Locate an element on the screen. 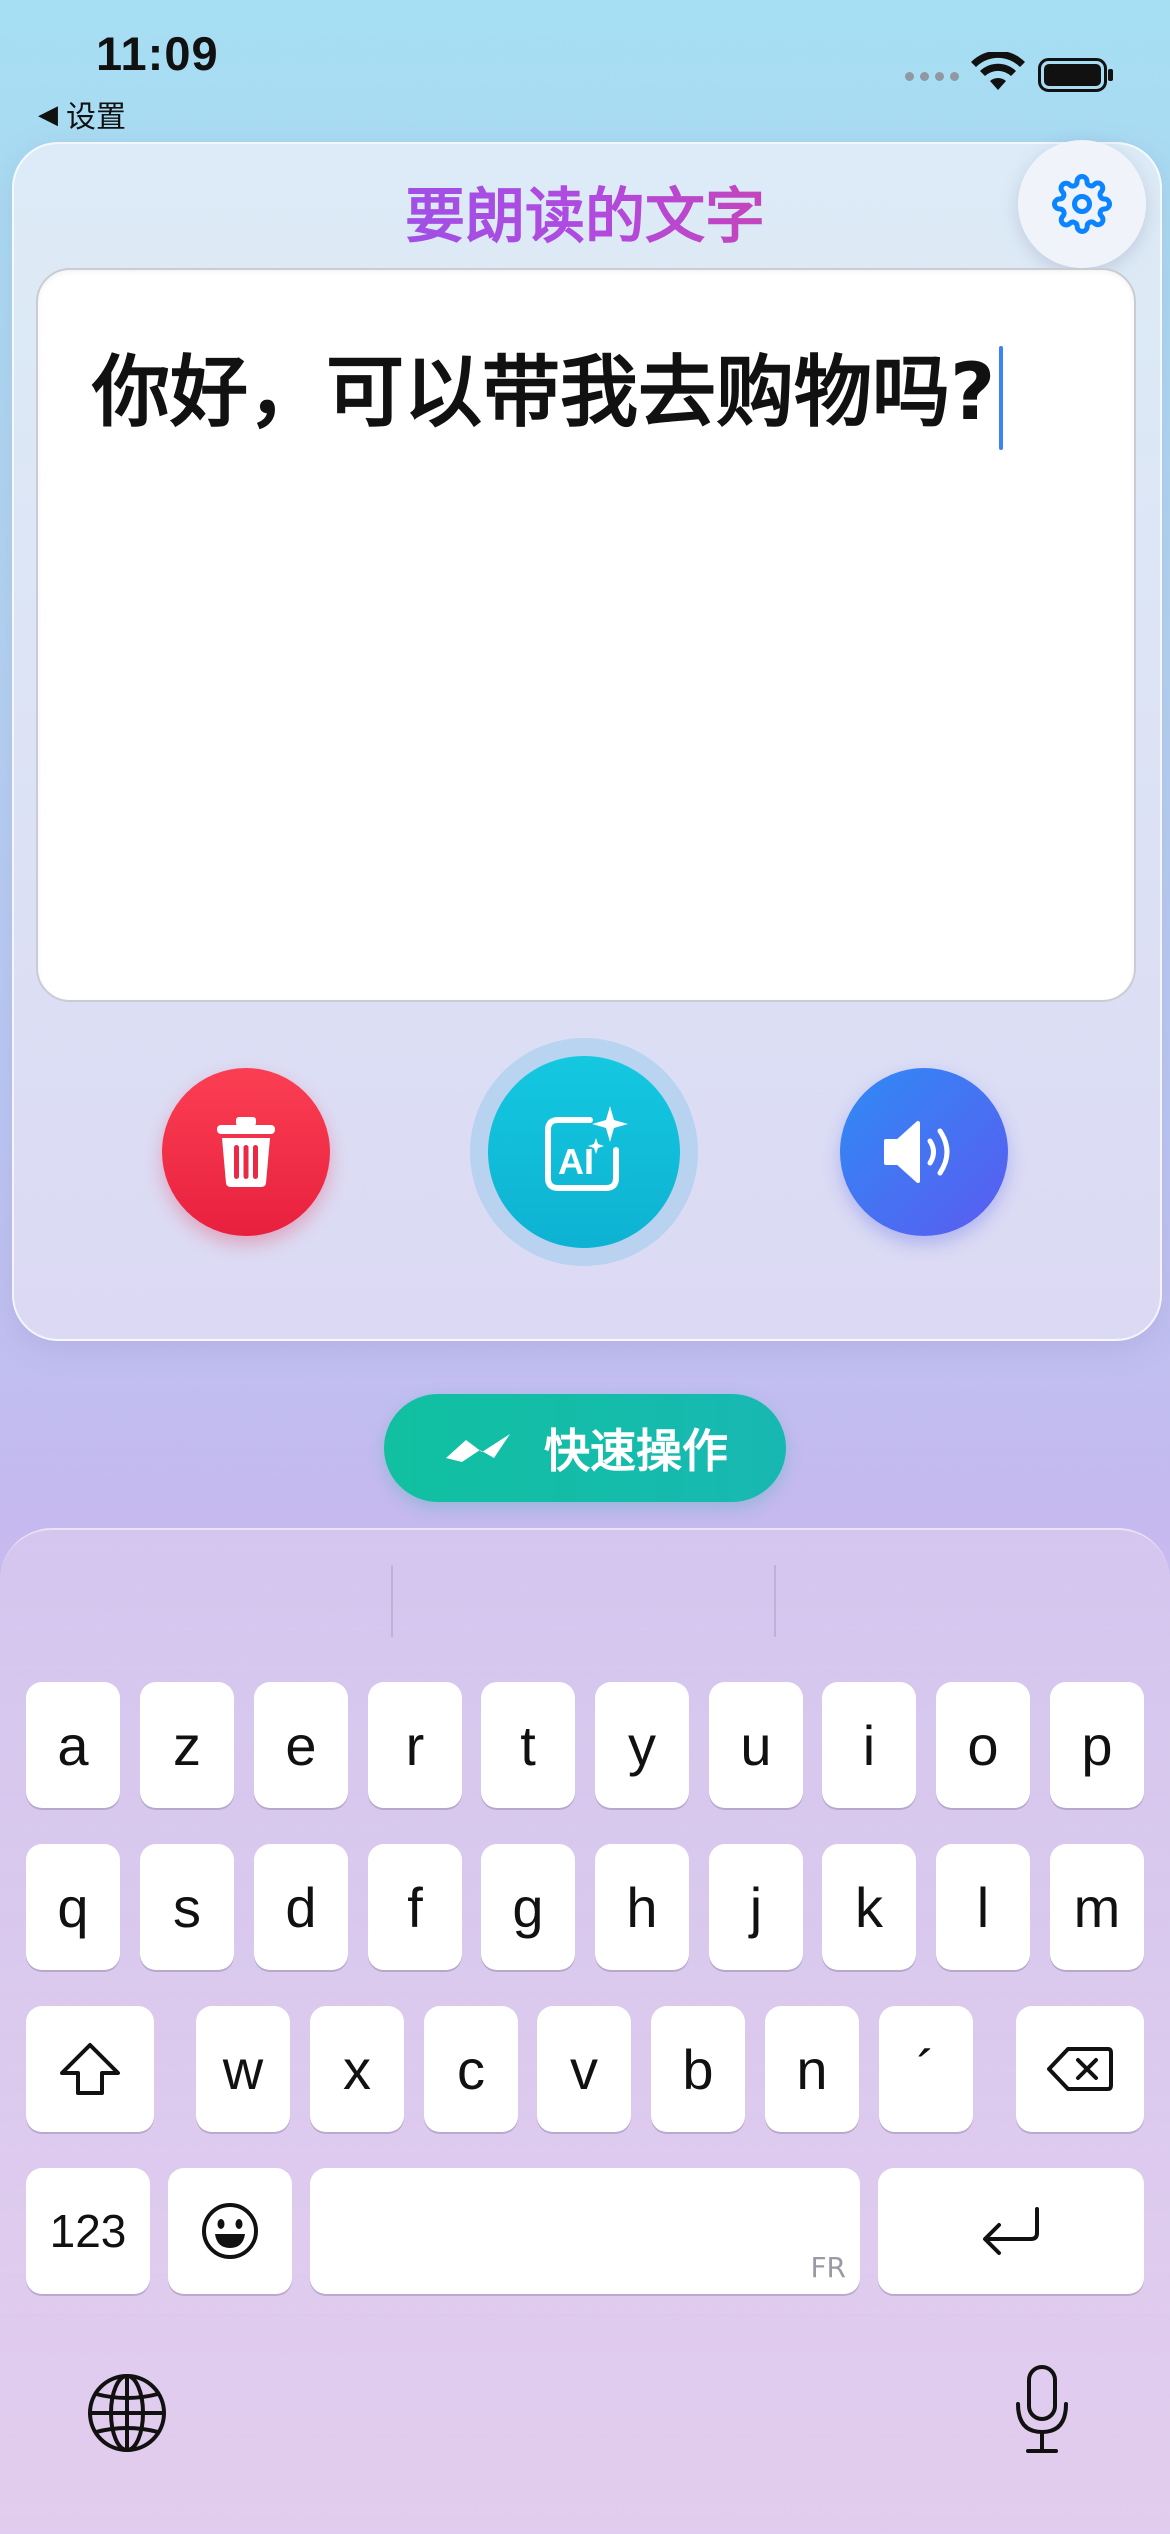 This screenshot has height=2534, width=1170. key-g: g is located at coordinates (528, 1907).